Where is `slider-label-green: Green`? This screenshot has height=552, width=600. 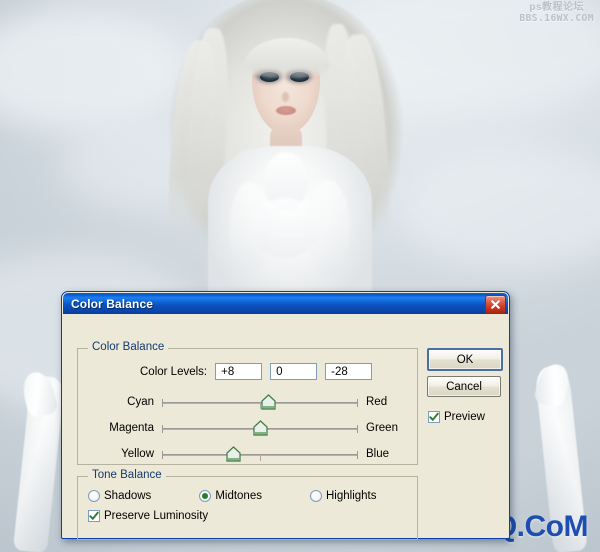 slider-label-green: Green is located at coordinates (382, 428).